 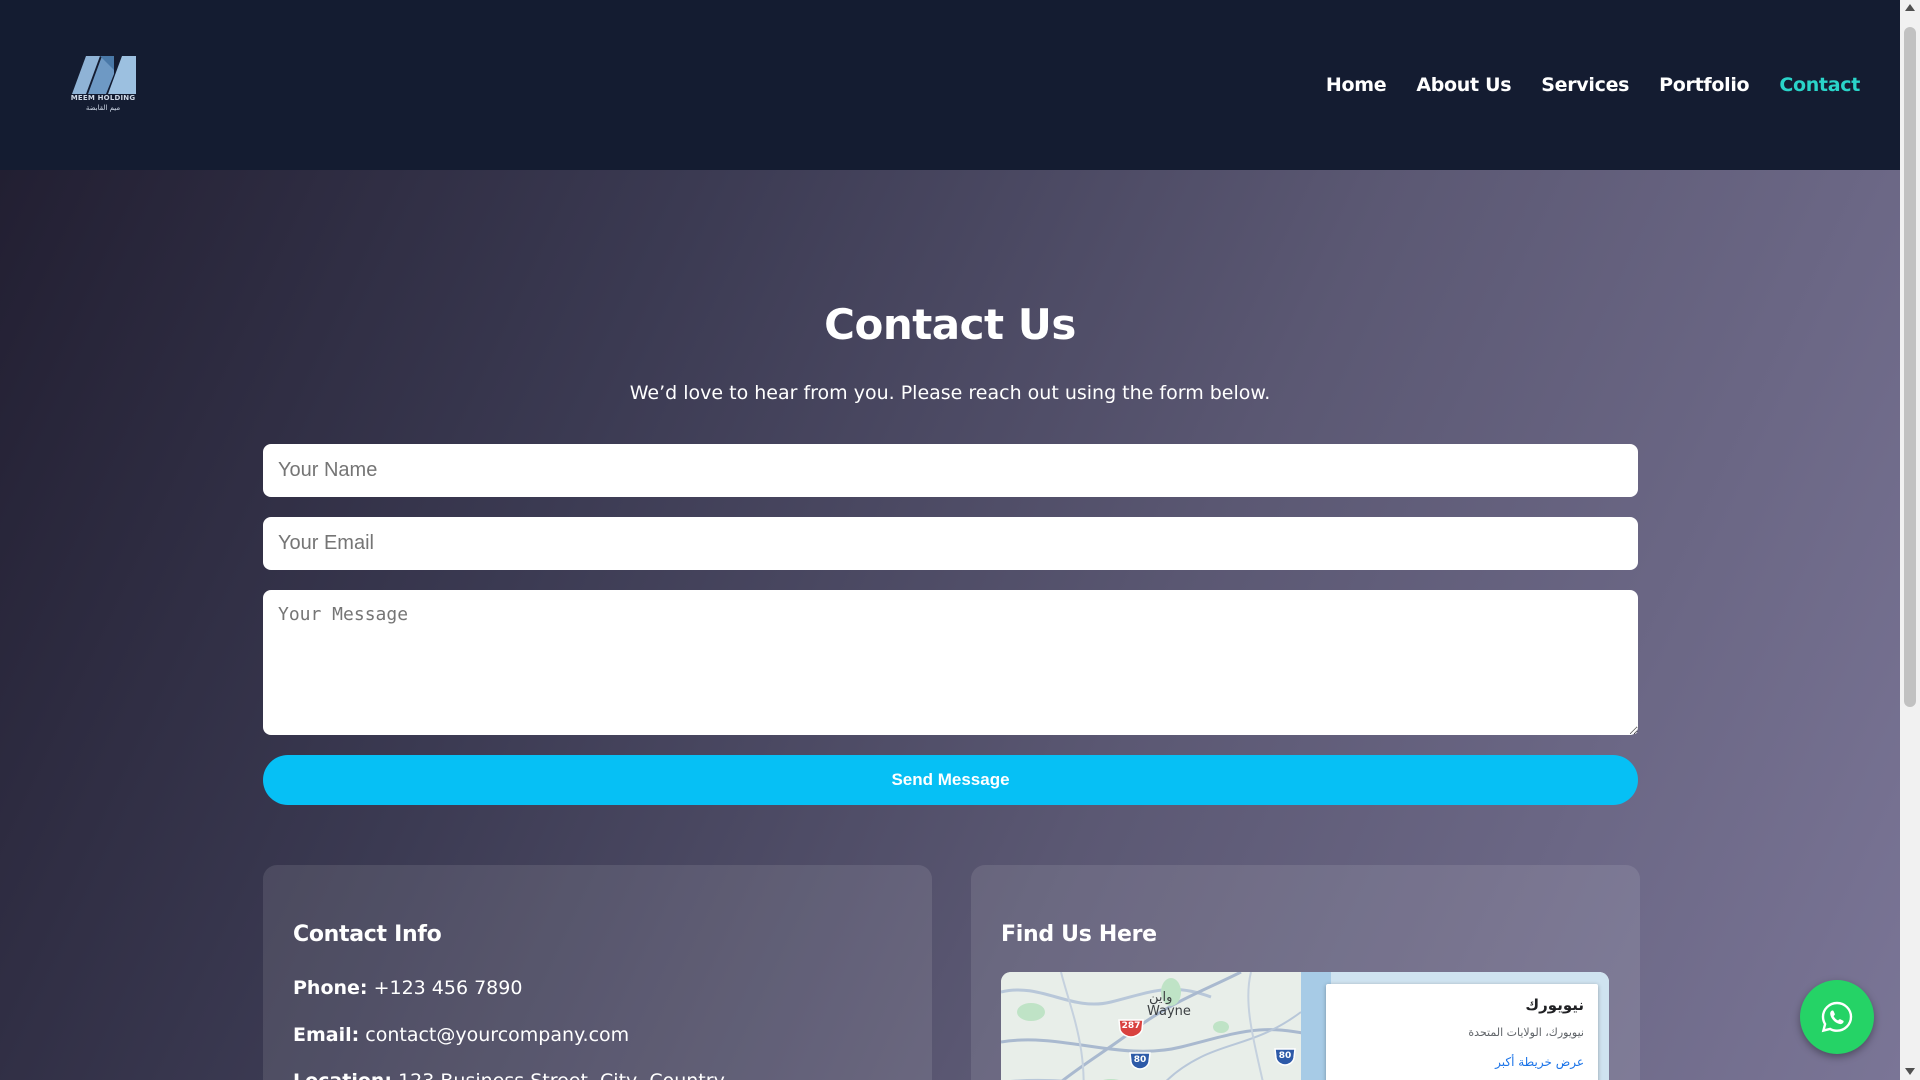 What do you see at coordinates (1910, 7) in the screenshot?
I see `scroll-up-arrow-icon` at bounding box center [1910, 7].